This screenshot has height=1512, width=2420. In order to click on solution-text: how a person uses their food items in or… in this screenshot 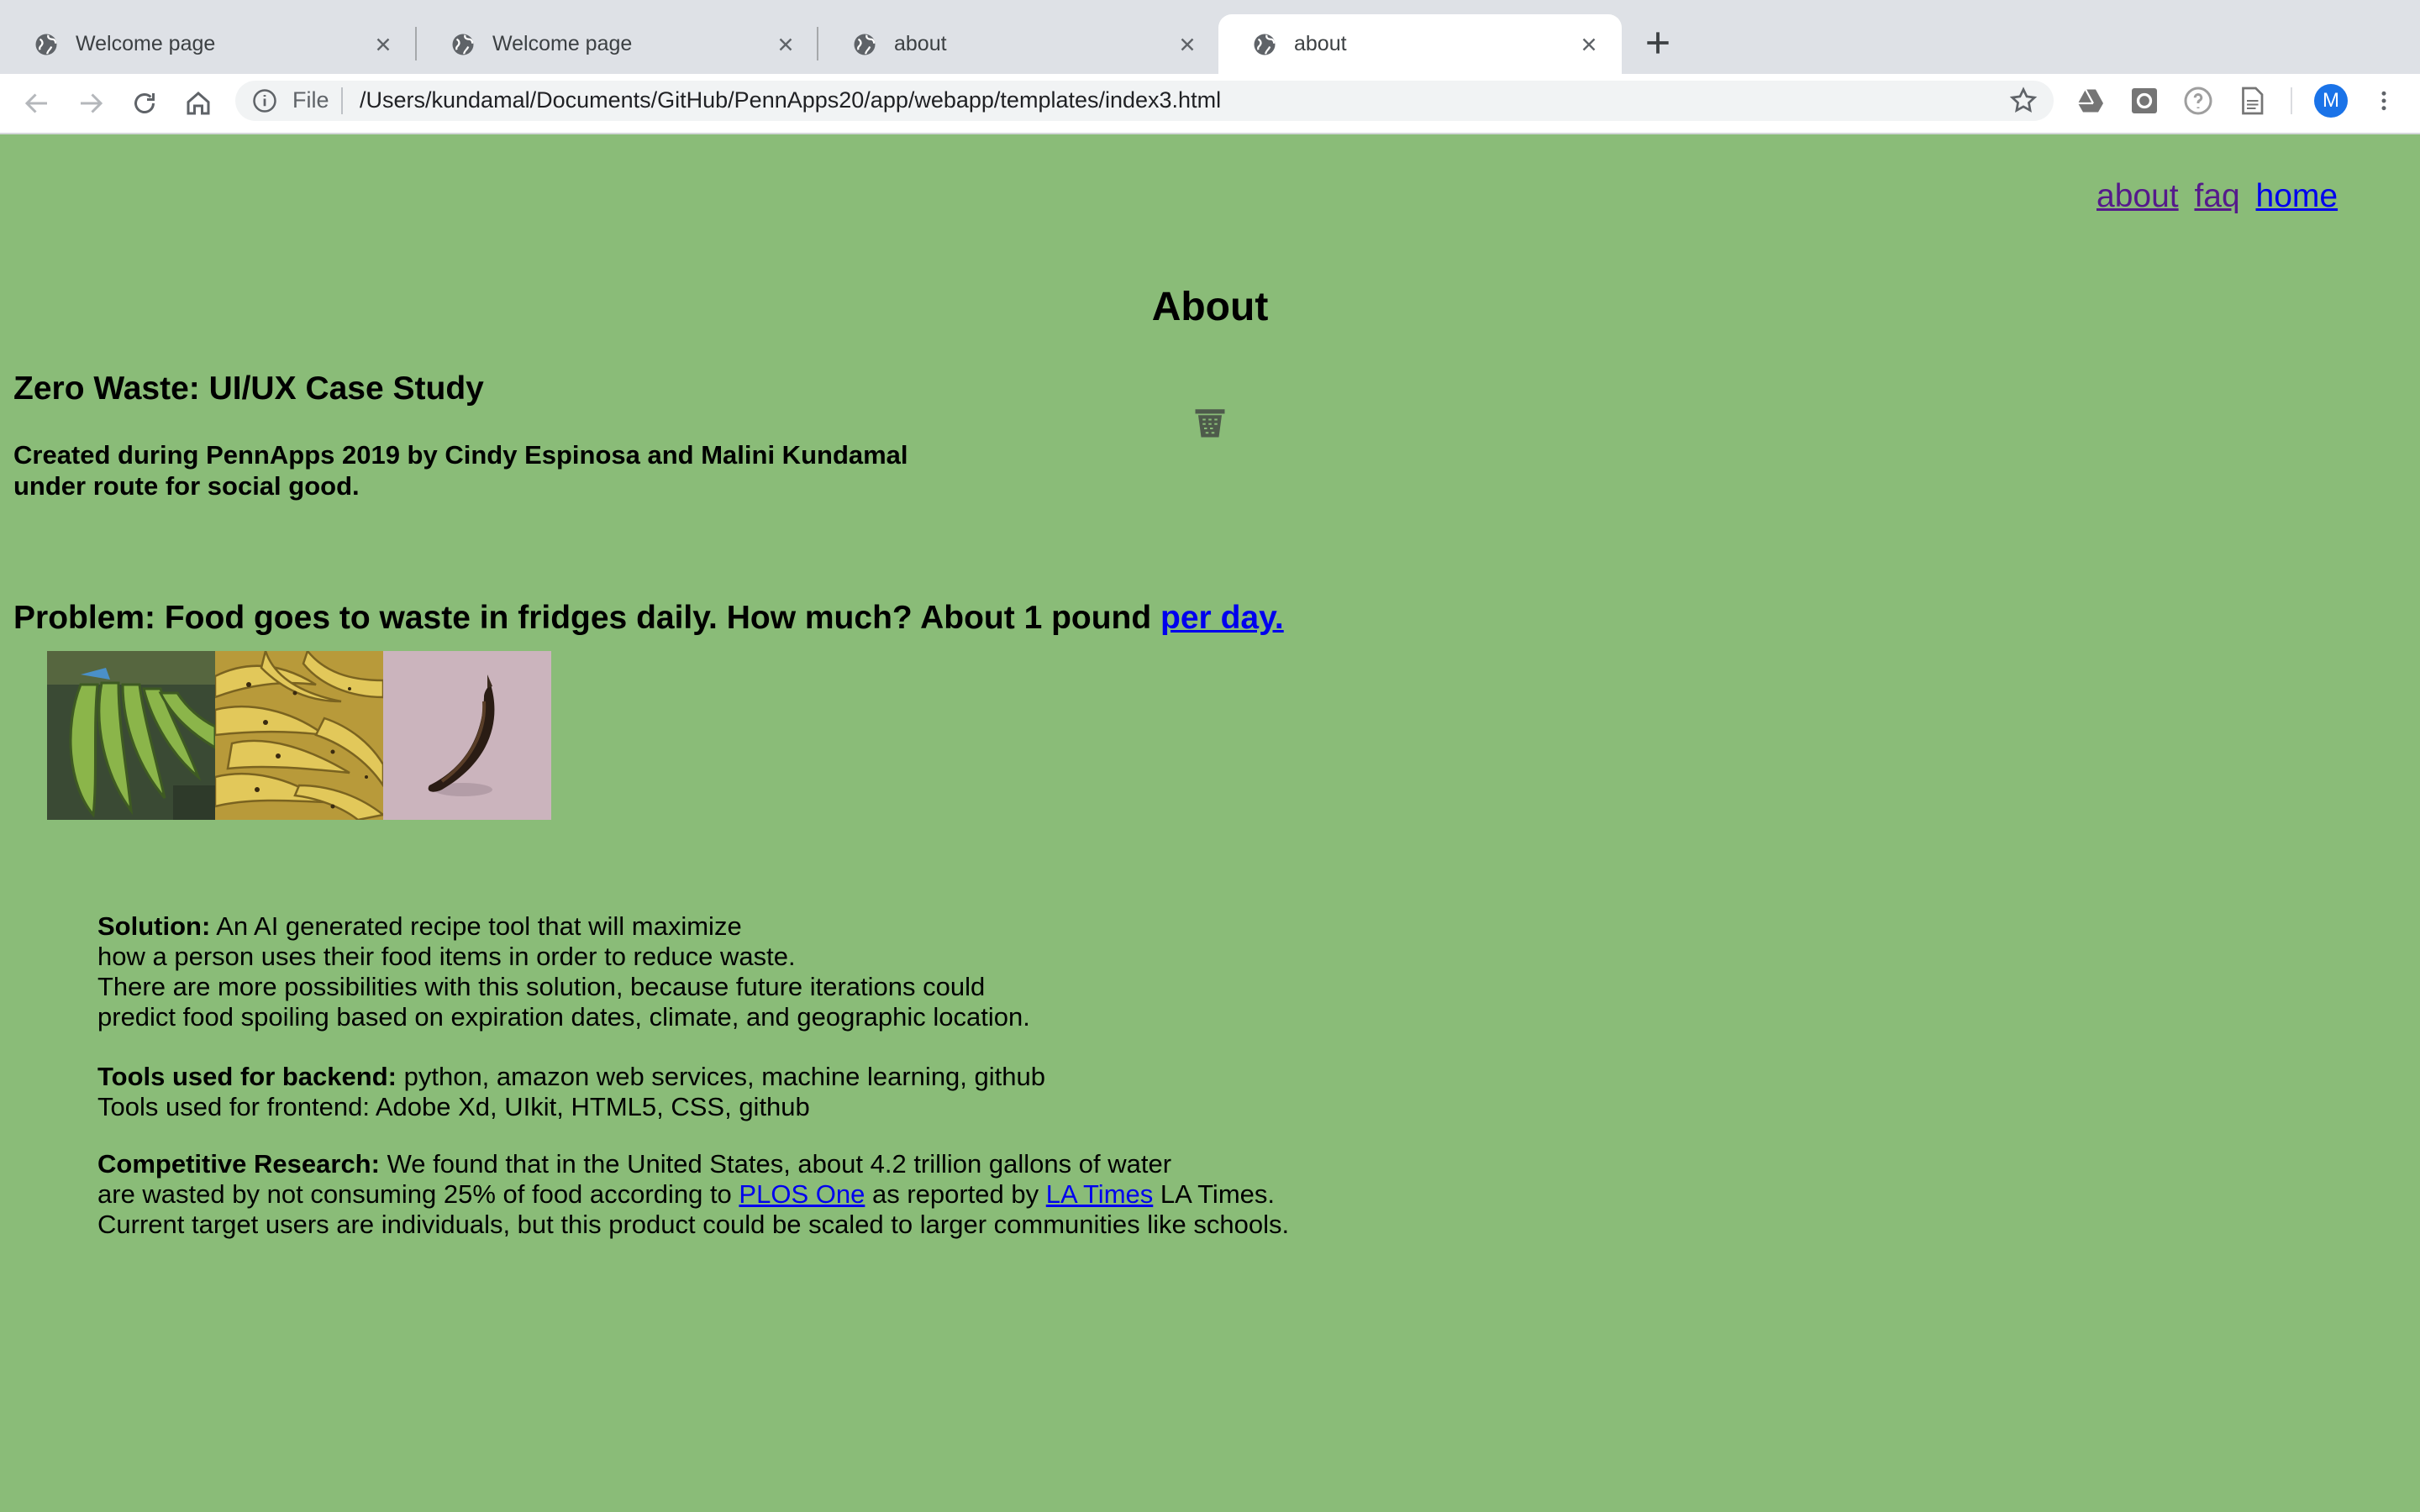, I will do `click(447, 956)`.